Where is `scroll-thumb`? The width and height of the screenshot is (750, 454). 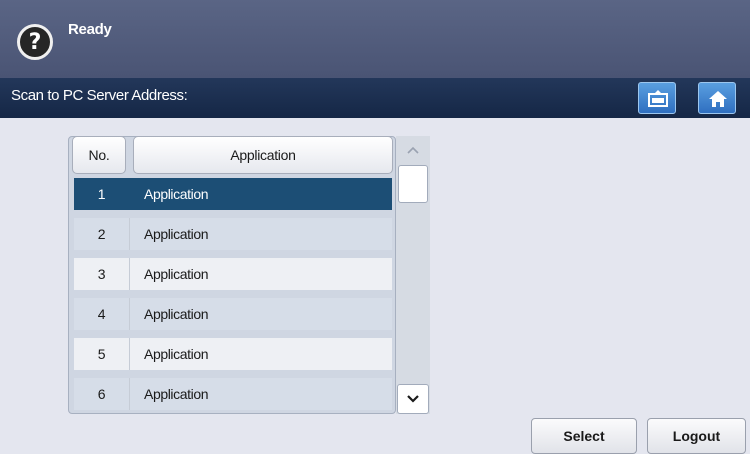 scroll-thumb is located at coordinates (413, 184).